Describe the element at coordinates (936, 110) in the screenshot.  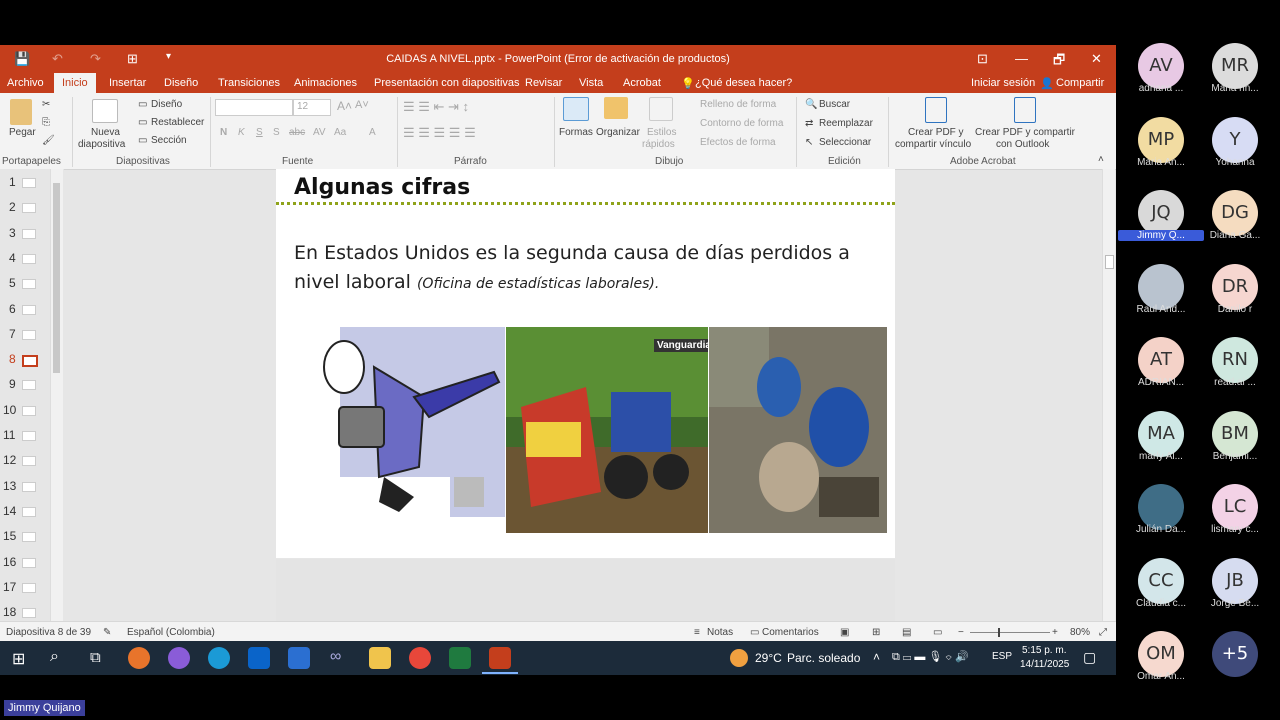
I see `pdf-link-icon` at that location.